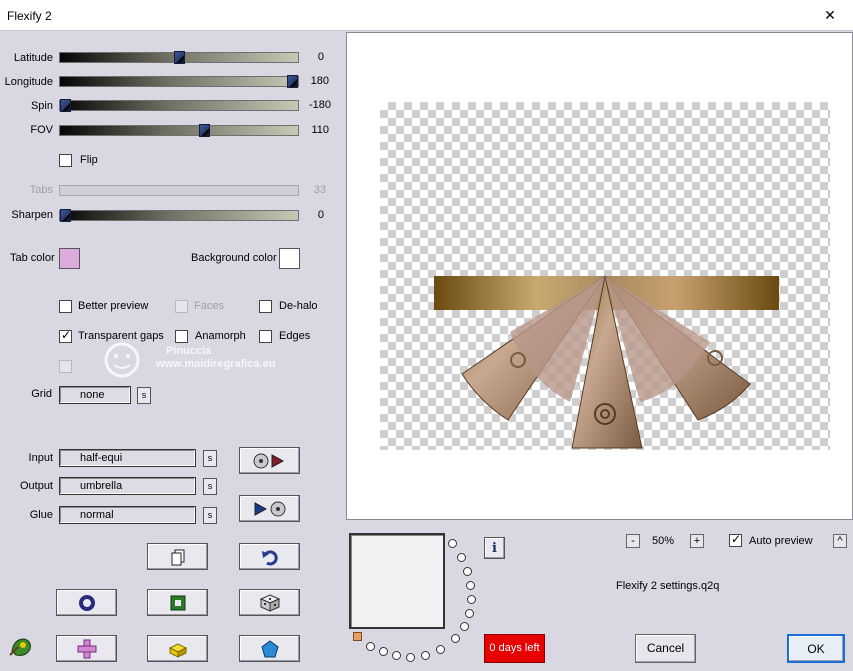  I want to click on app-logo, so click(21, 646).